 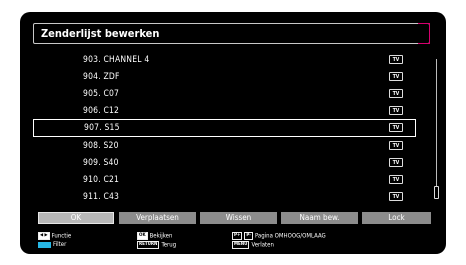 I want to click on hint-function-text: Functie, so click(x=61, y=236).